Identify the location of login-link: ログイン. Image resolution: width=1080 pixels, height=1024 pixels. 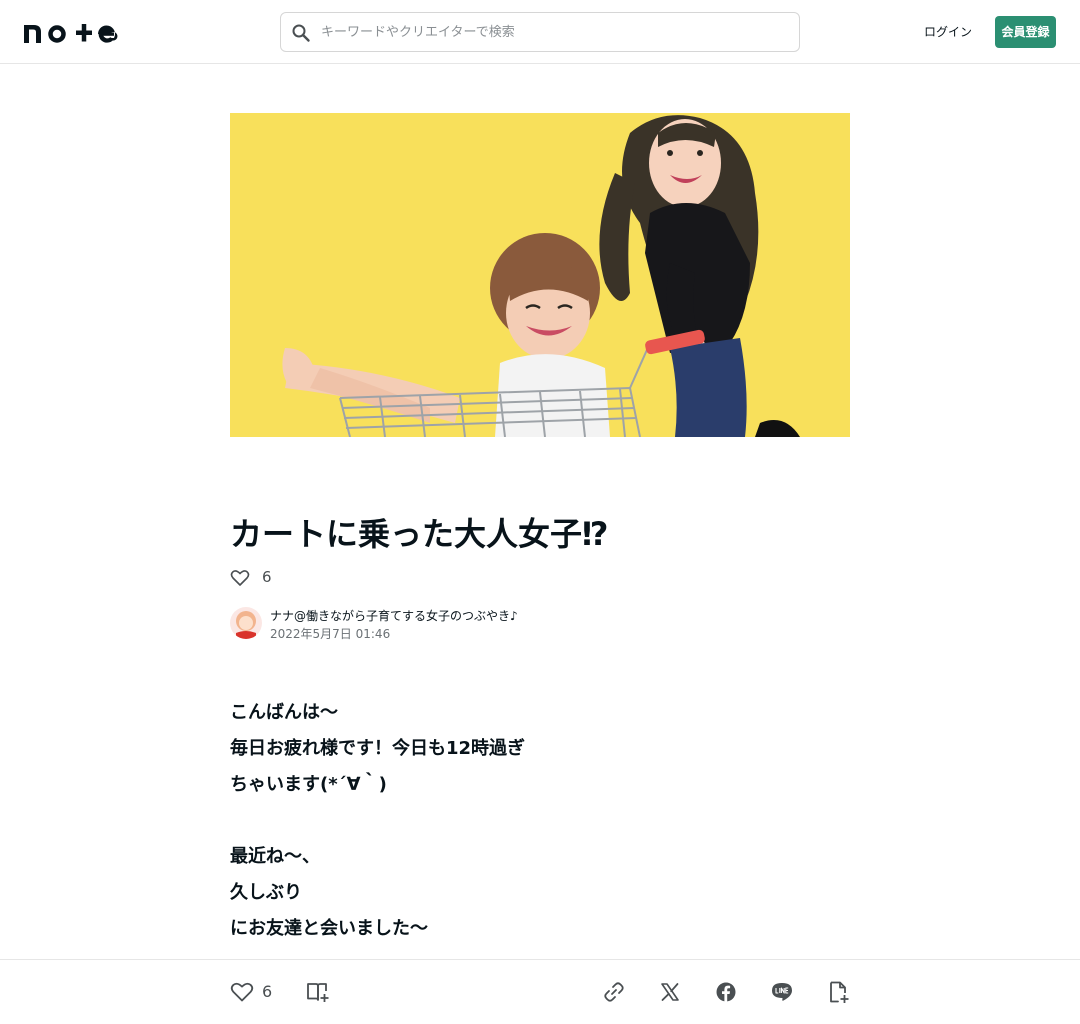
(948, 32).